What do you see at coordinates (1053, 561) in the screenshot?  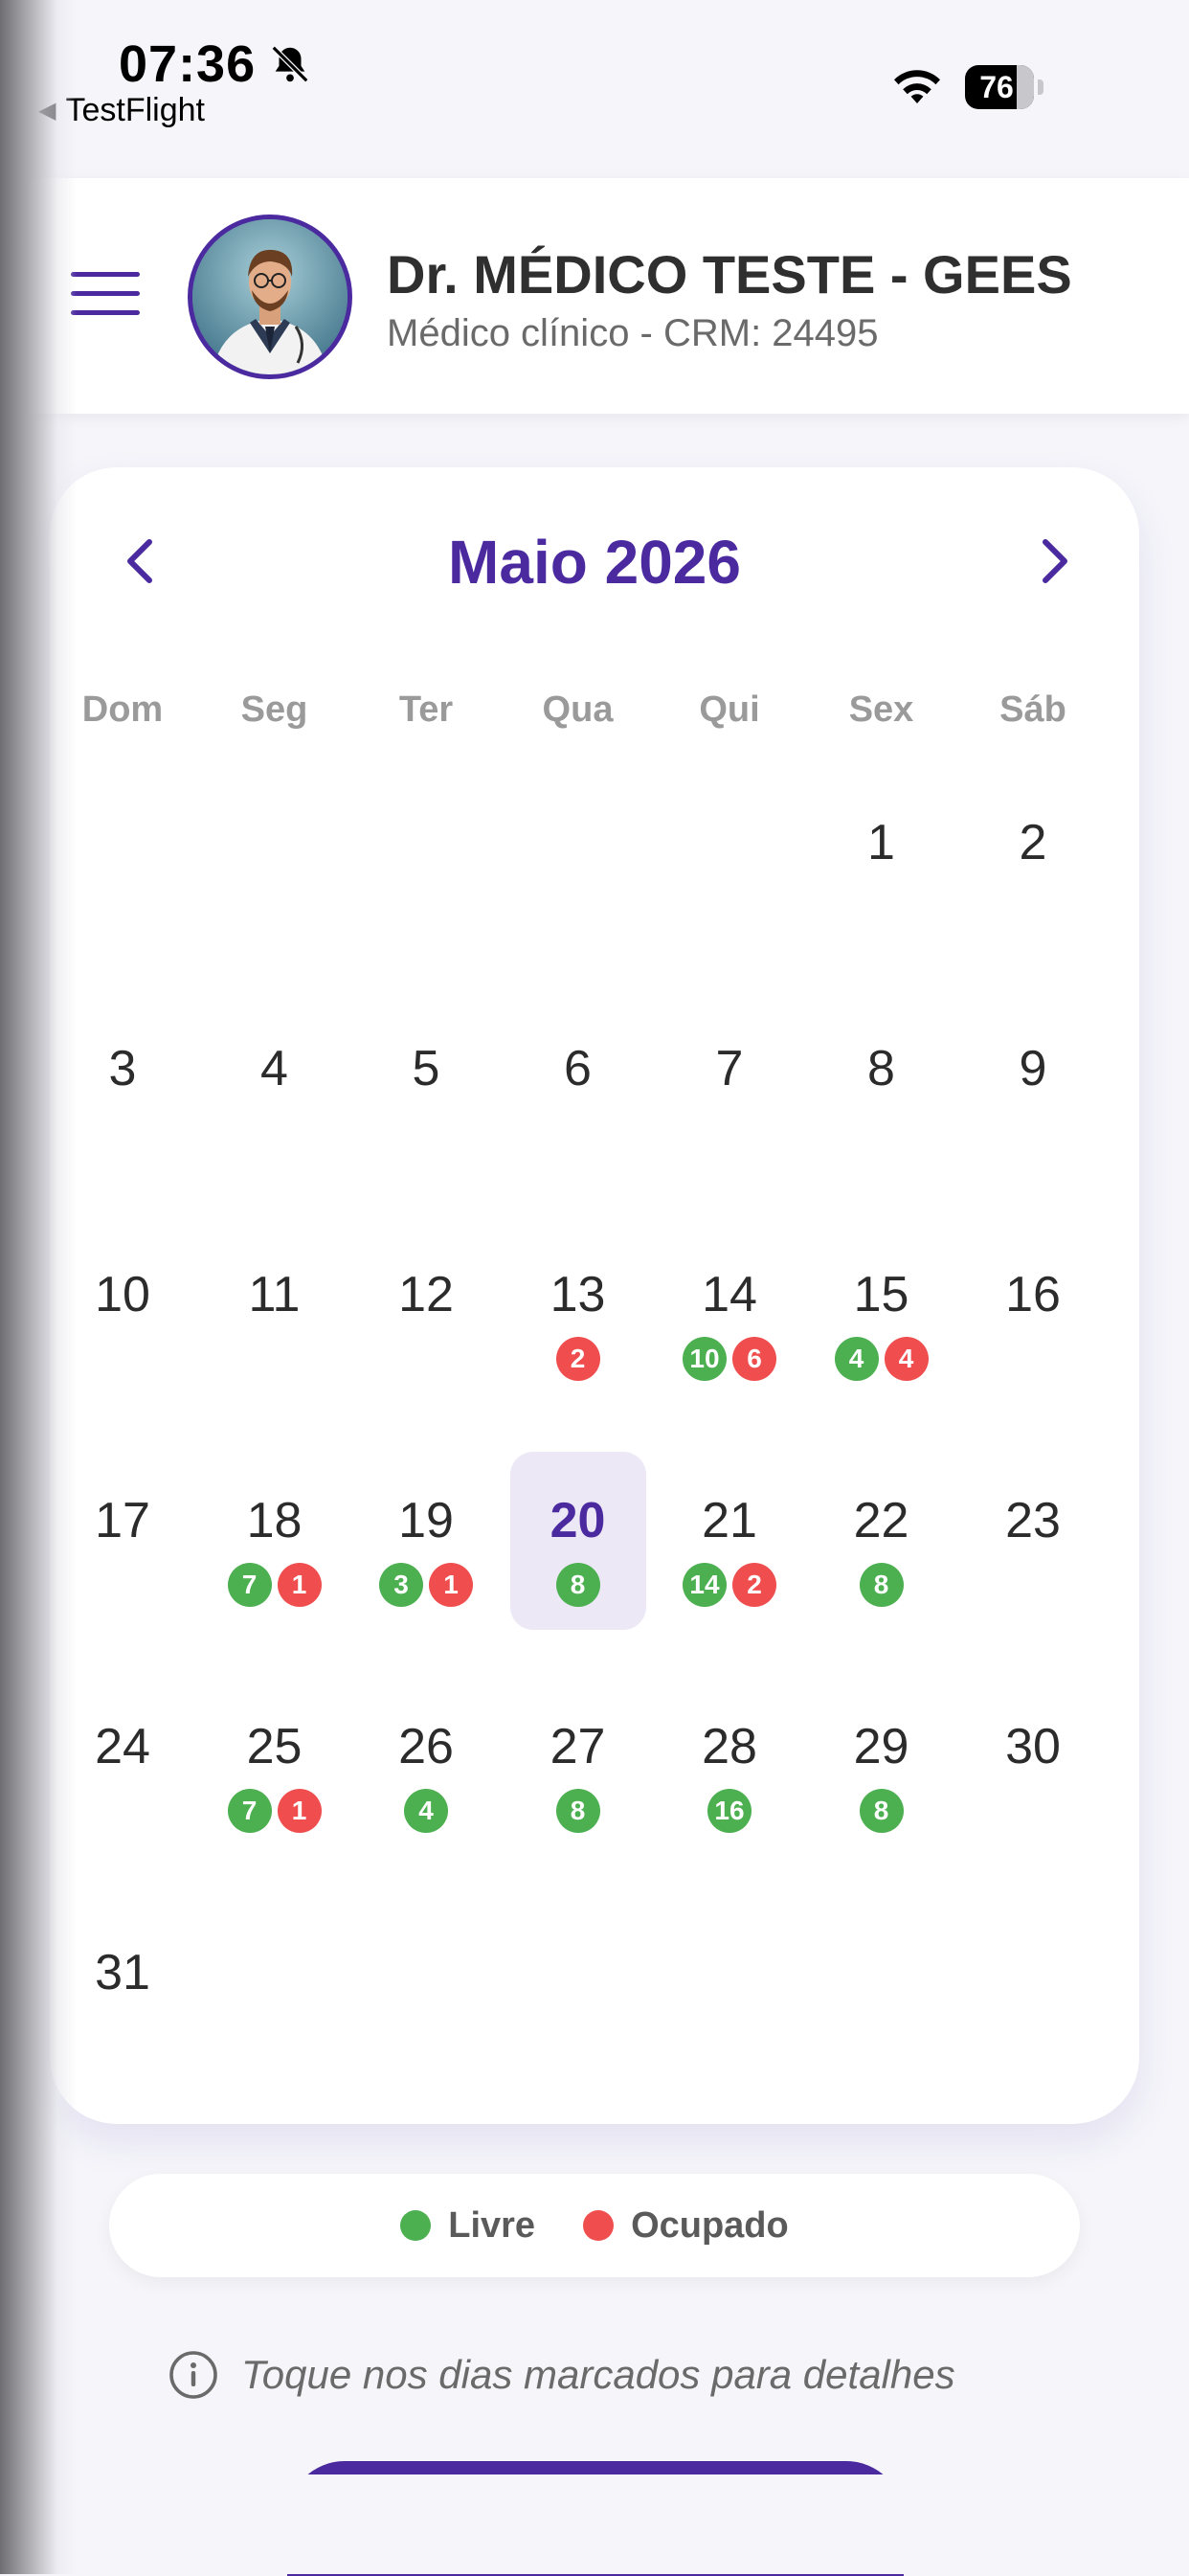 I see `chevron-right-icon` at bounding box center [1053, 561].